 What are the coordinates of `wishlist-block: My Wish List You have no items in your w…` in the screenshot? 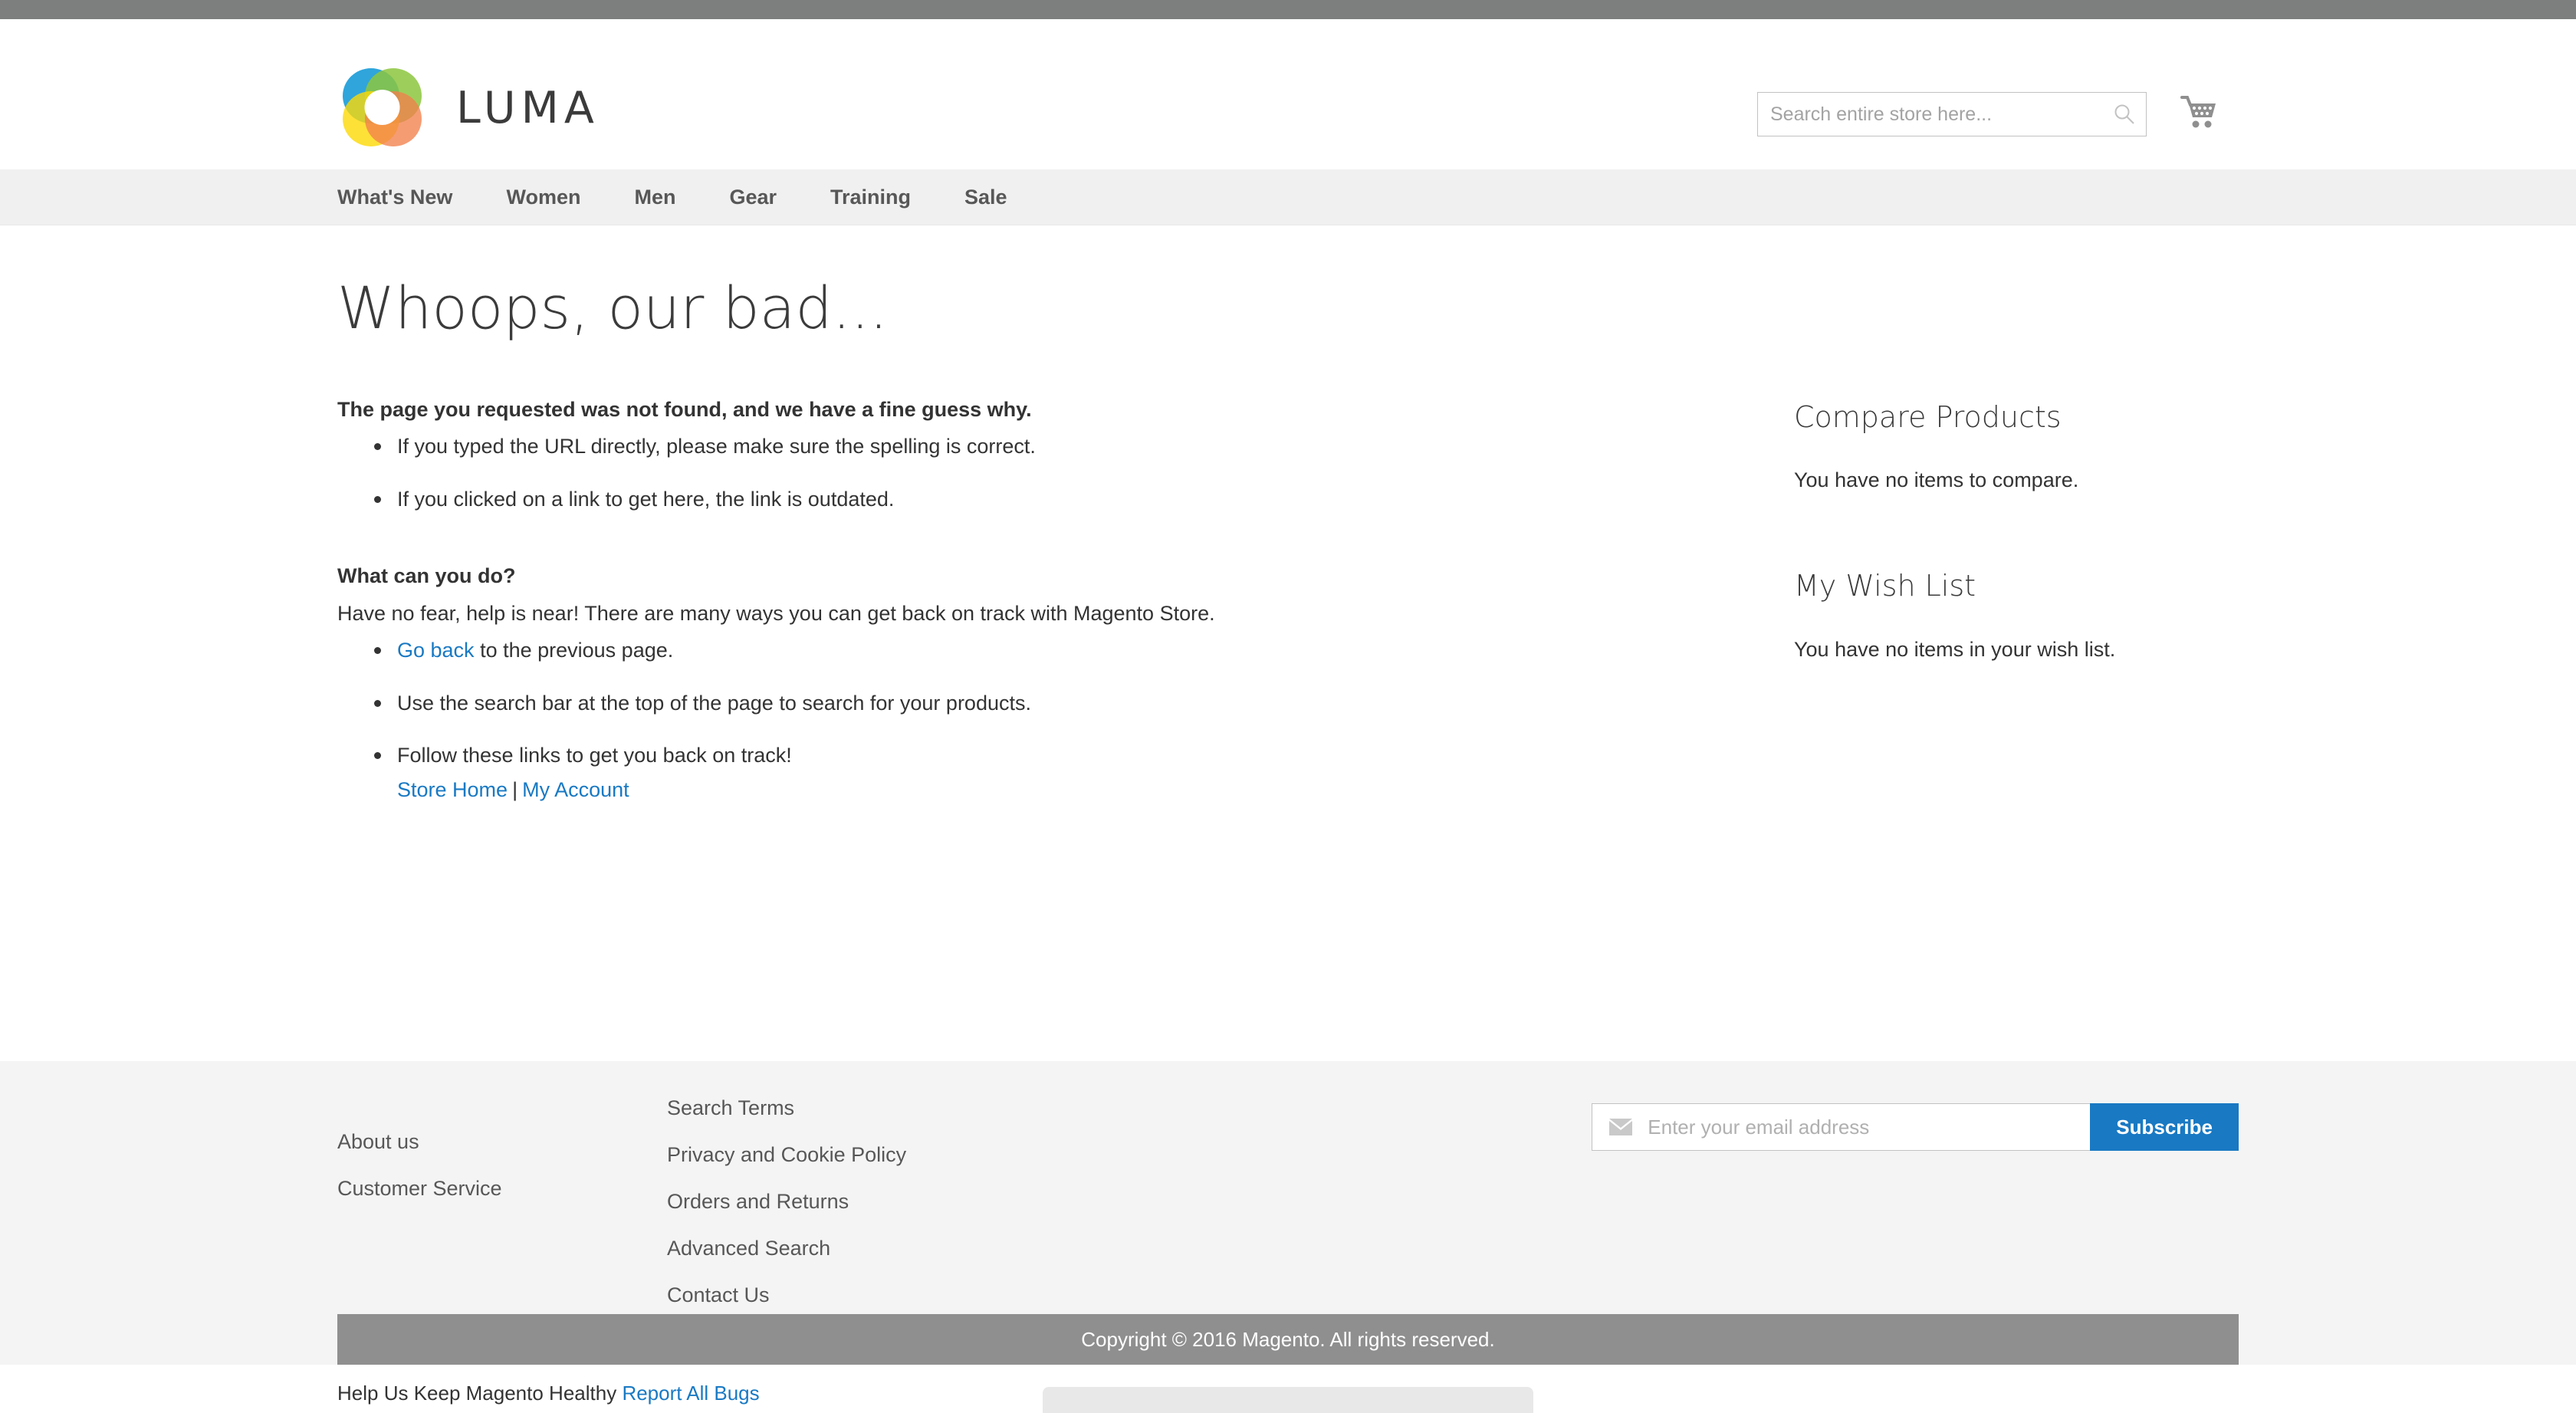 It's located at (2008, 615).